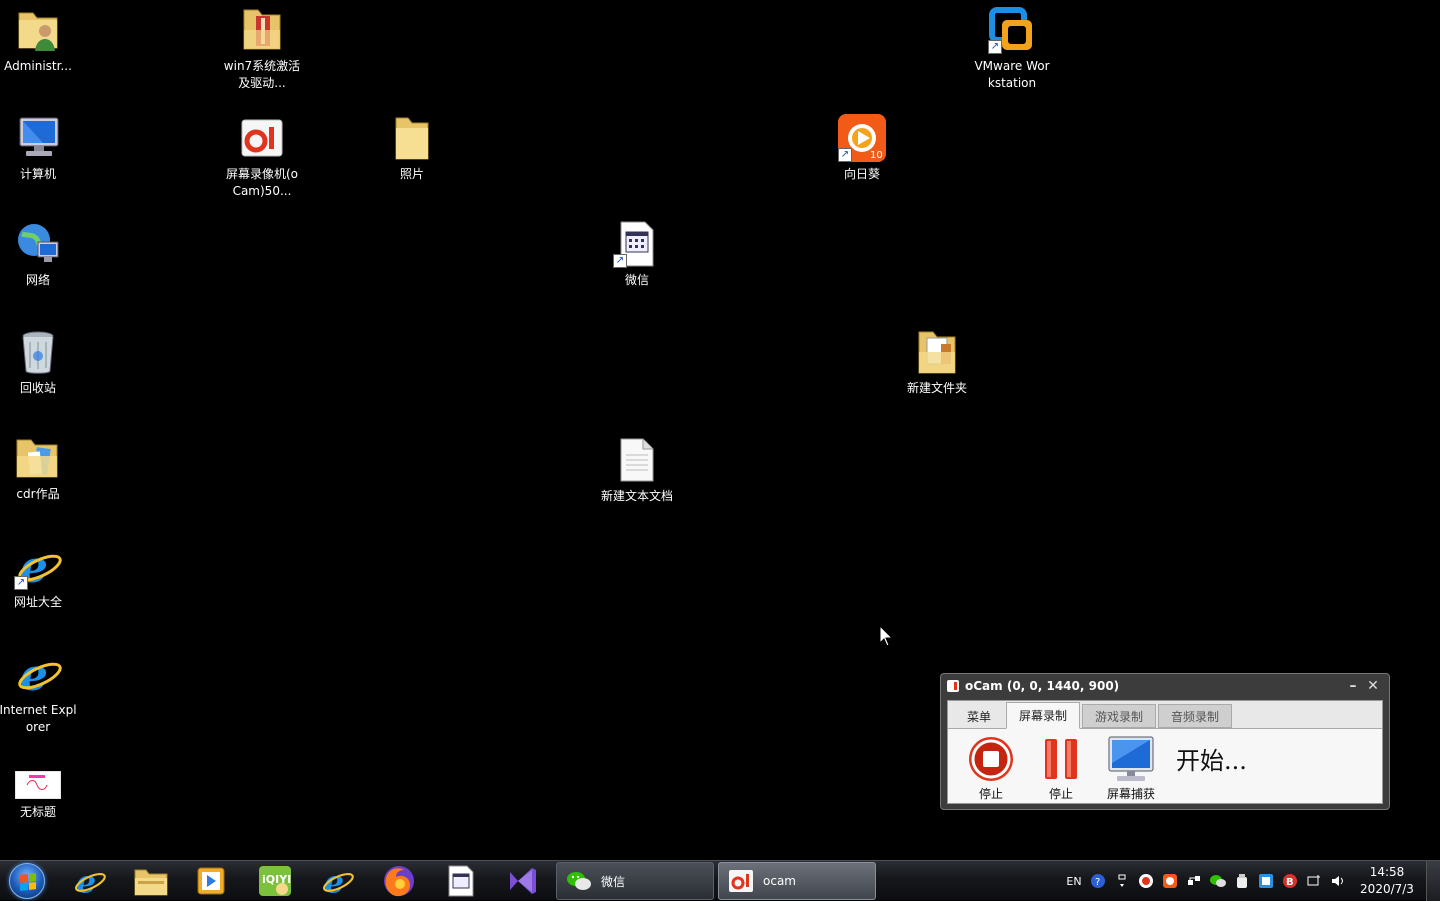 The image size is (1440, 901). What do you see at coordinates (797, 881) in the screenshot?
I see `taskbar-task-ocam: ocam` at bounding box center [797, 881].